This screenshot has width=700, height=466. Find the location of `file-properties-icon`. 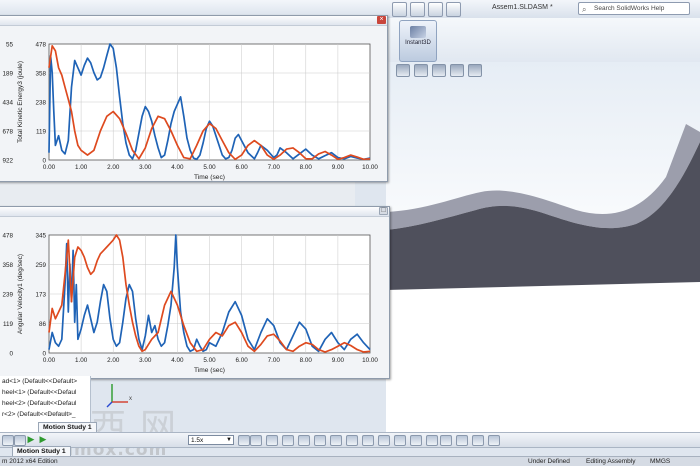

file-properties-icon is located at coordinates (435, 9).